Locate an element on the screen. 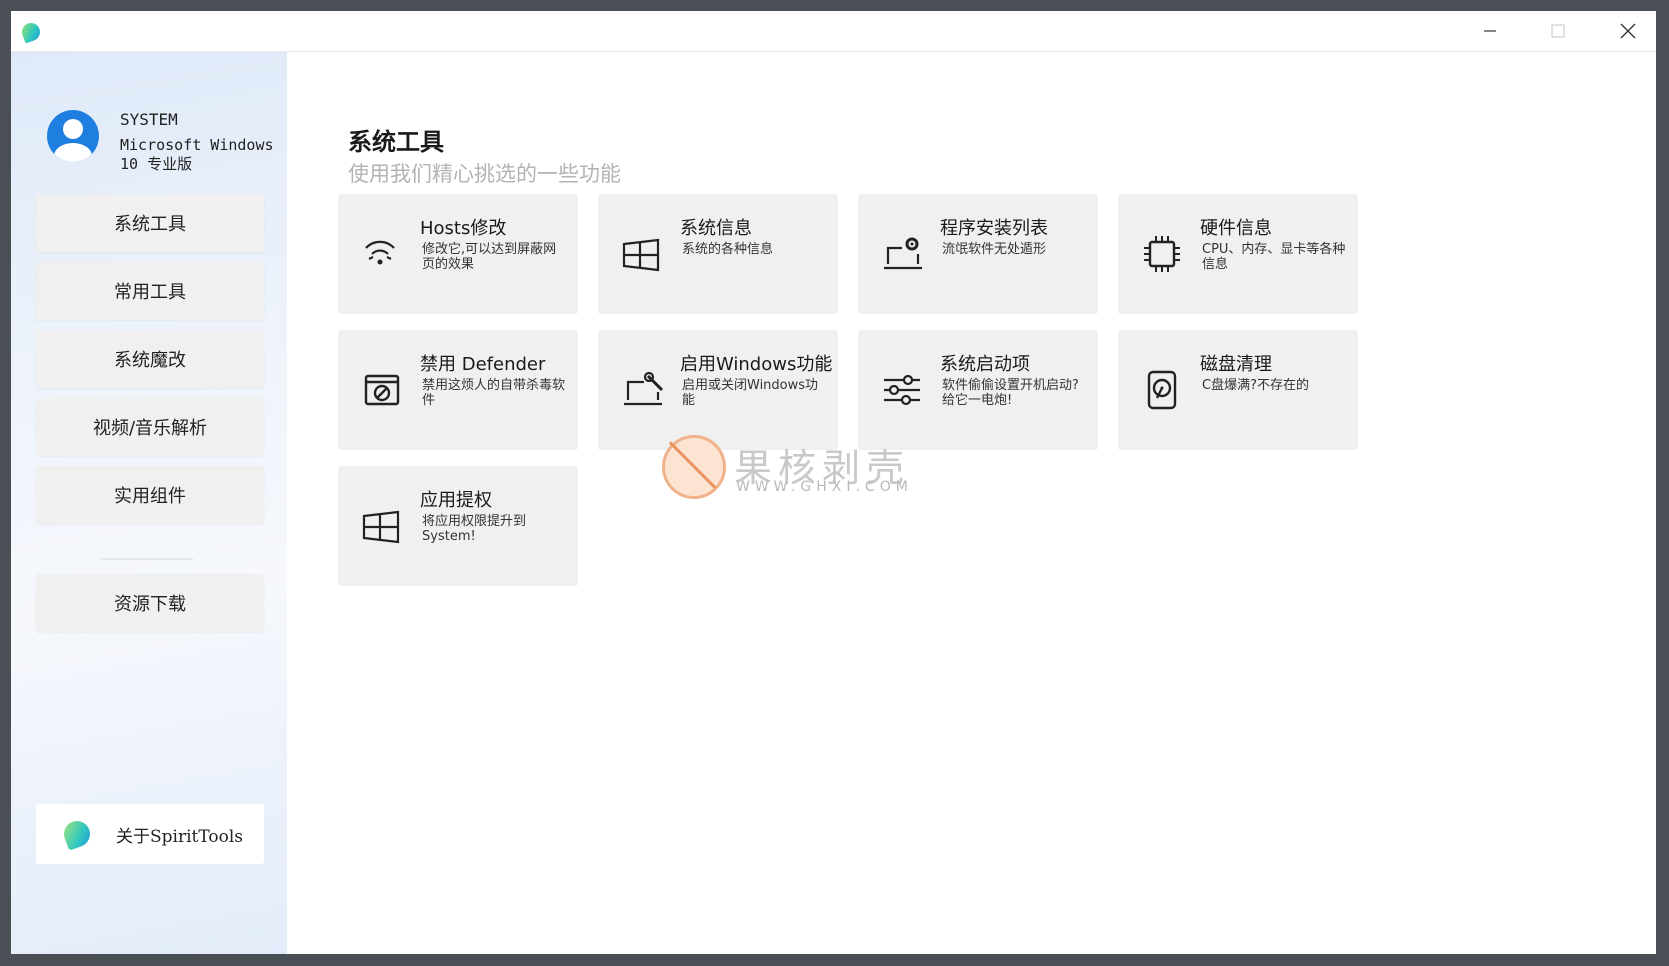  sidebar-item-components: 实用组件 is located at coordinates (150, 495).